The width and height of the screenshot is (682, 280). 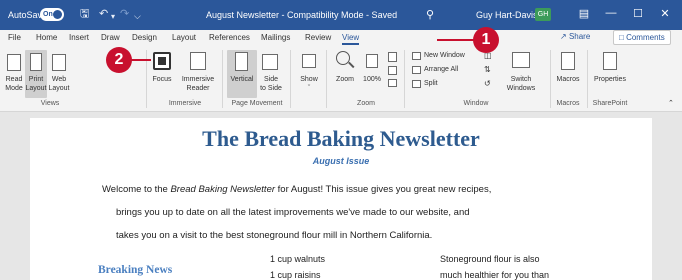 I want to click on search-icon: ⚲, so click(x=430, y=14).